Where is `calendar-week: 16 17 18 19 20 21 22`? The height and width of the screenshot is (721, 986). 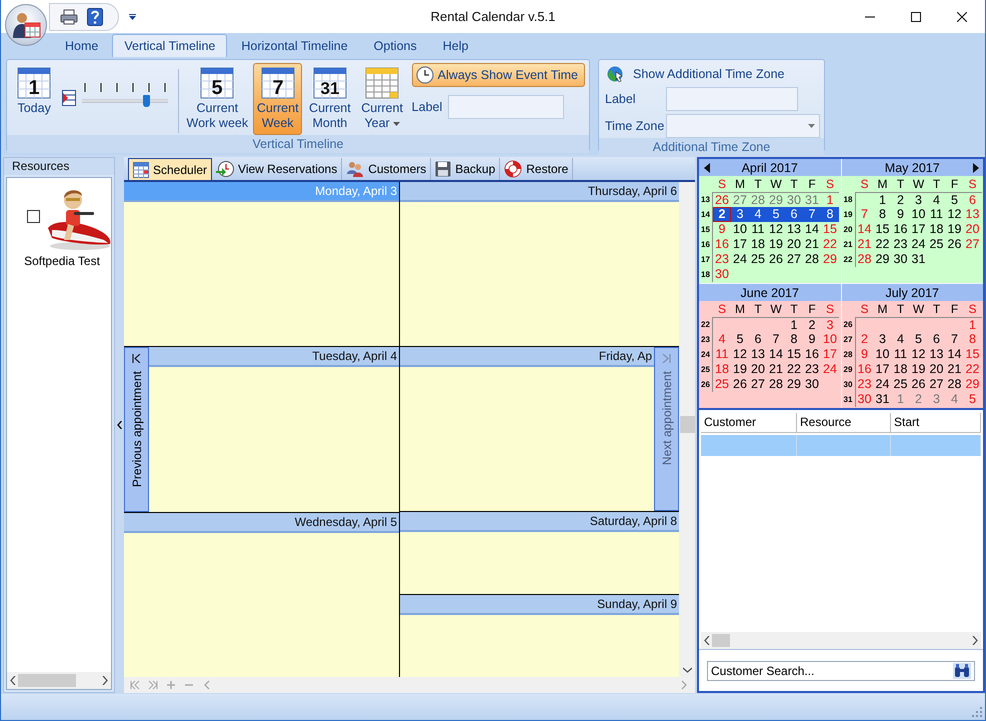
calendar-week: 16 17 18 19 20 21 22 is located at coordinates (776, 244).